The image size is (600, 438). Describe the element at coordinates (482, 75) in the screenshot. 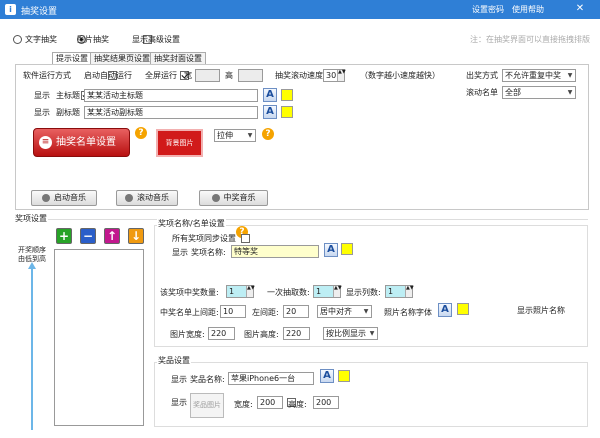

I see `out-mode-label: 出奖方式` at that location.